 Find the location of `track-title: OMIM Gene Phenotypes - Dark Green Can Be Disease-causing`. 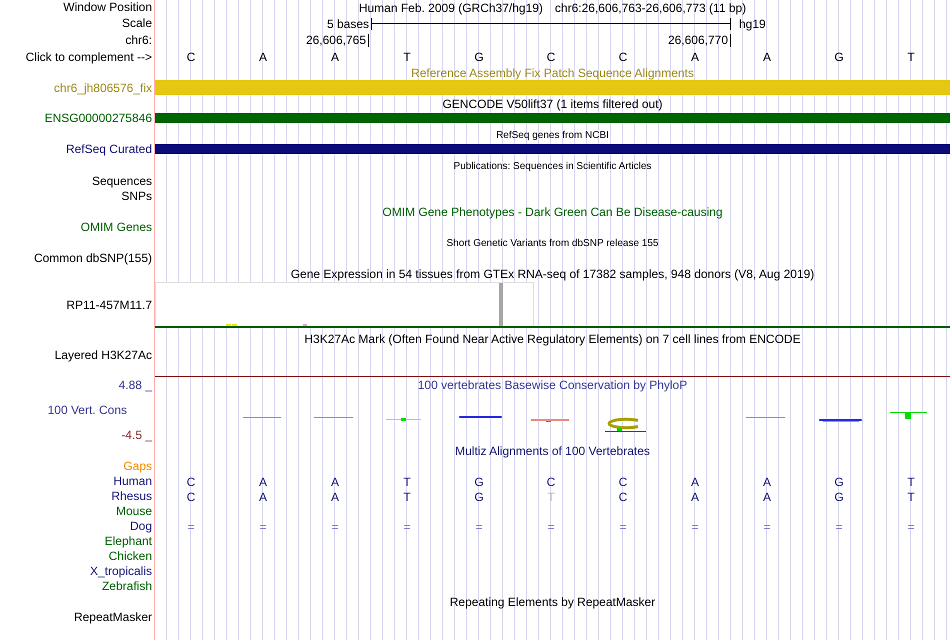

track-title: OMIM Gene Phenotypes - Dark Green Can Be Disease-causing is located at coordinates (552, 212).